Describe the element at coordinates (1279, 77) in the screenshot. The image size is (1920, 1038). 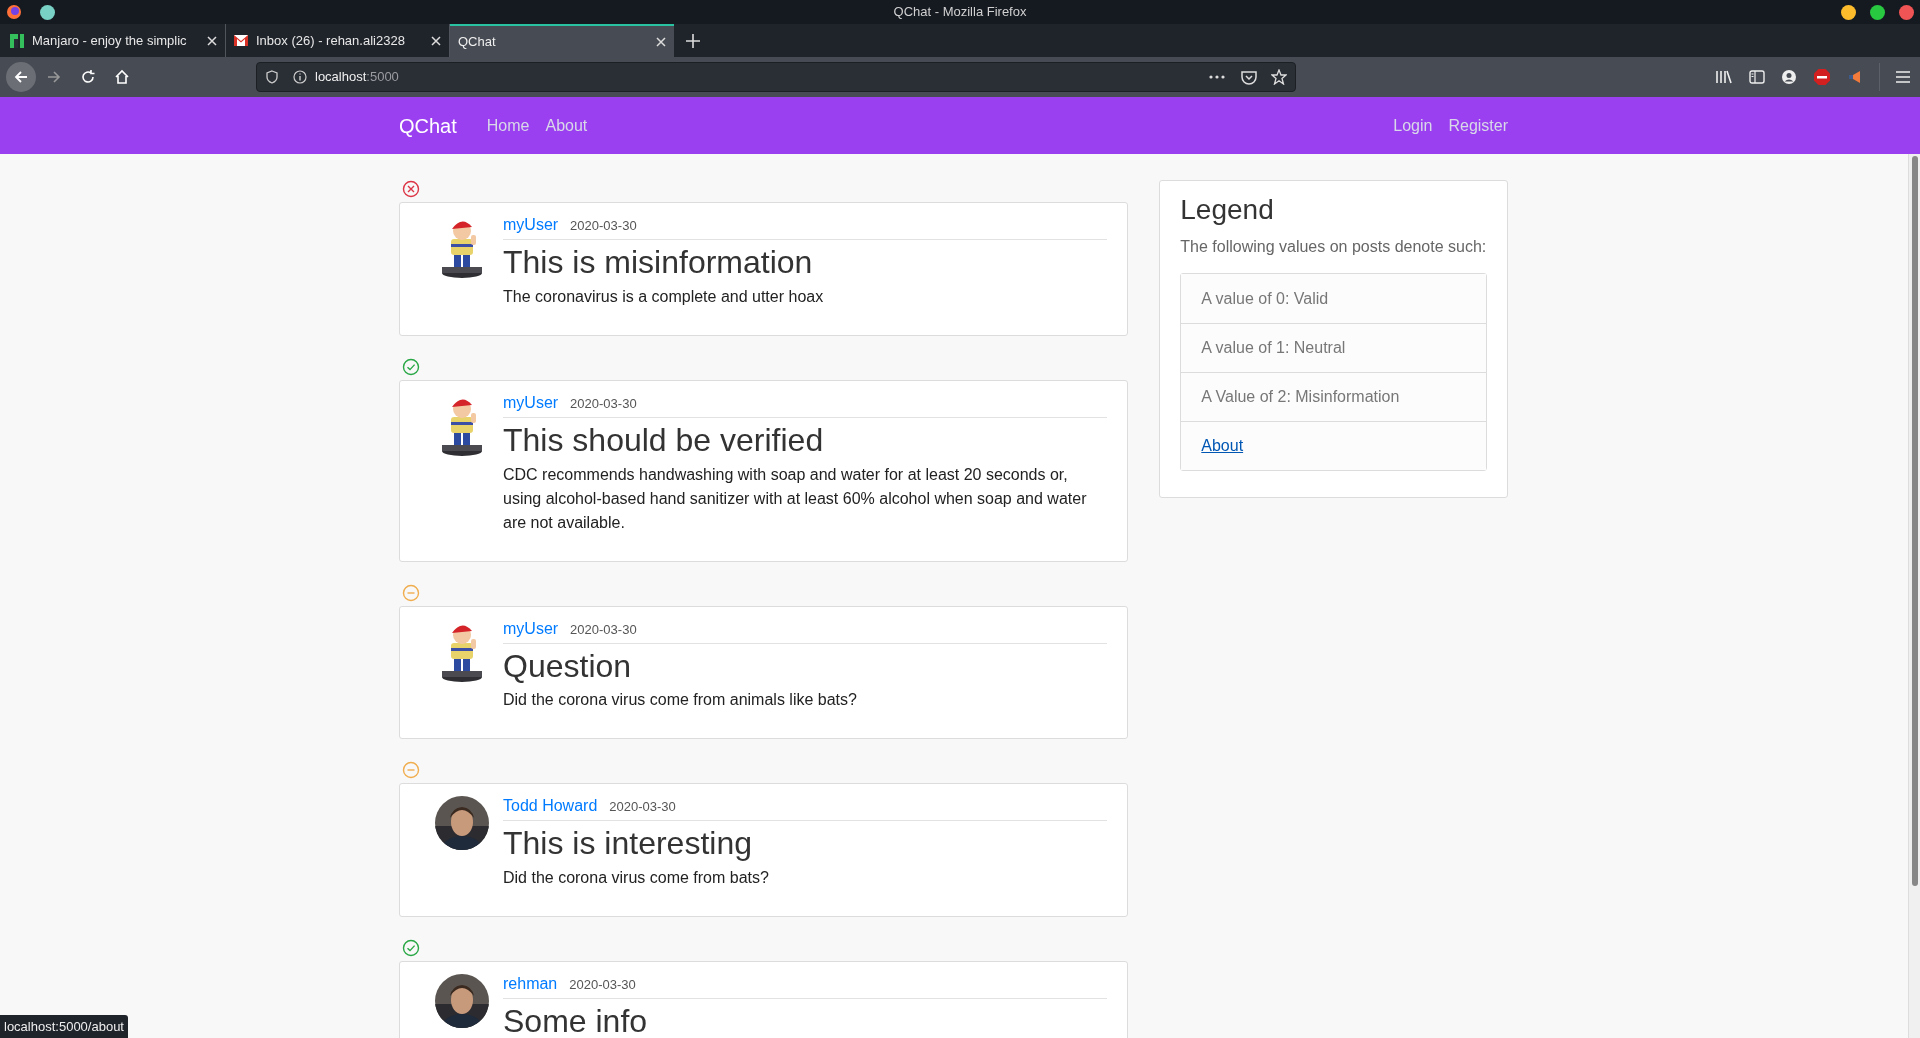
I see `star-icon` at that location.